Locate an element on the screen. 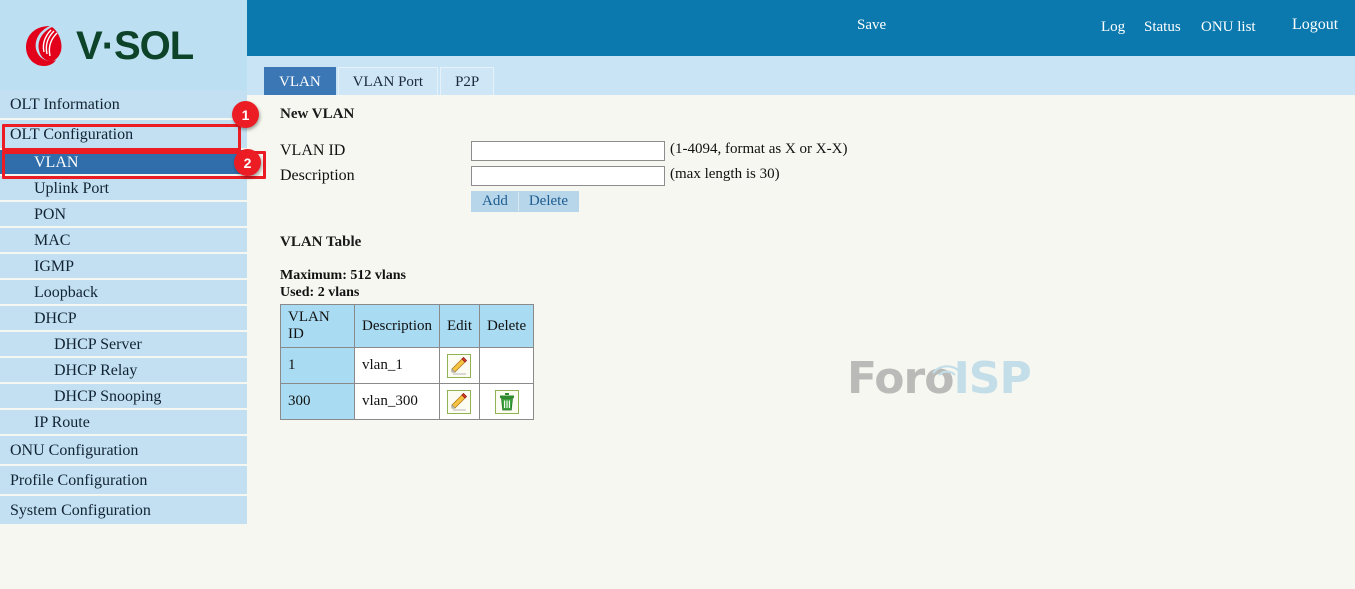 The height and width of the screenshot is (589, 1355). vlan-table-title: VLAN Table is located at coordinates (321, 242).